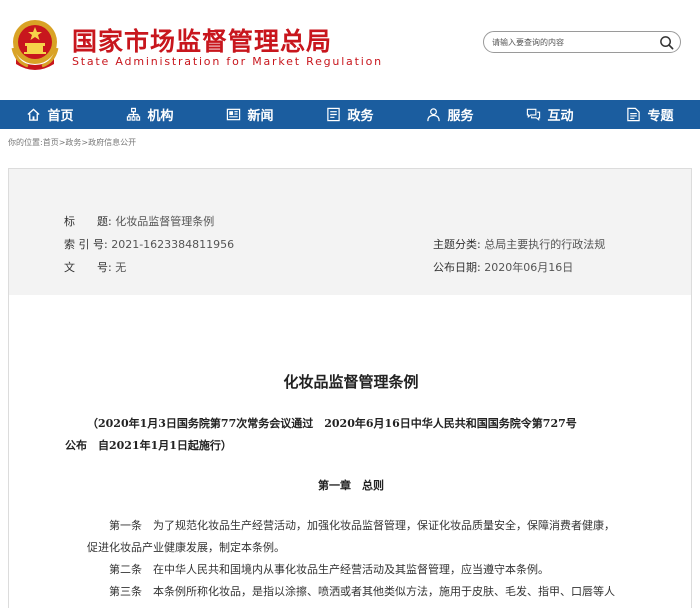 The height and width of the screenshot is (608, 700). I want to click on interaction-icon, so click(534, 114).